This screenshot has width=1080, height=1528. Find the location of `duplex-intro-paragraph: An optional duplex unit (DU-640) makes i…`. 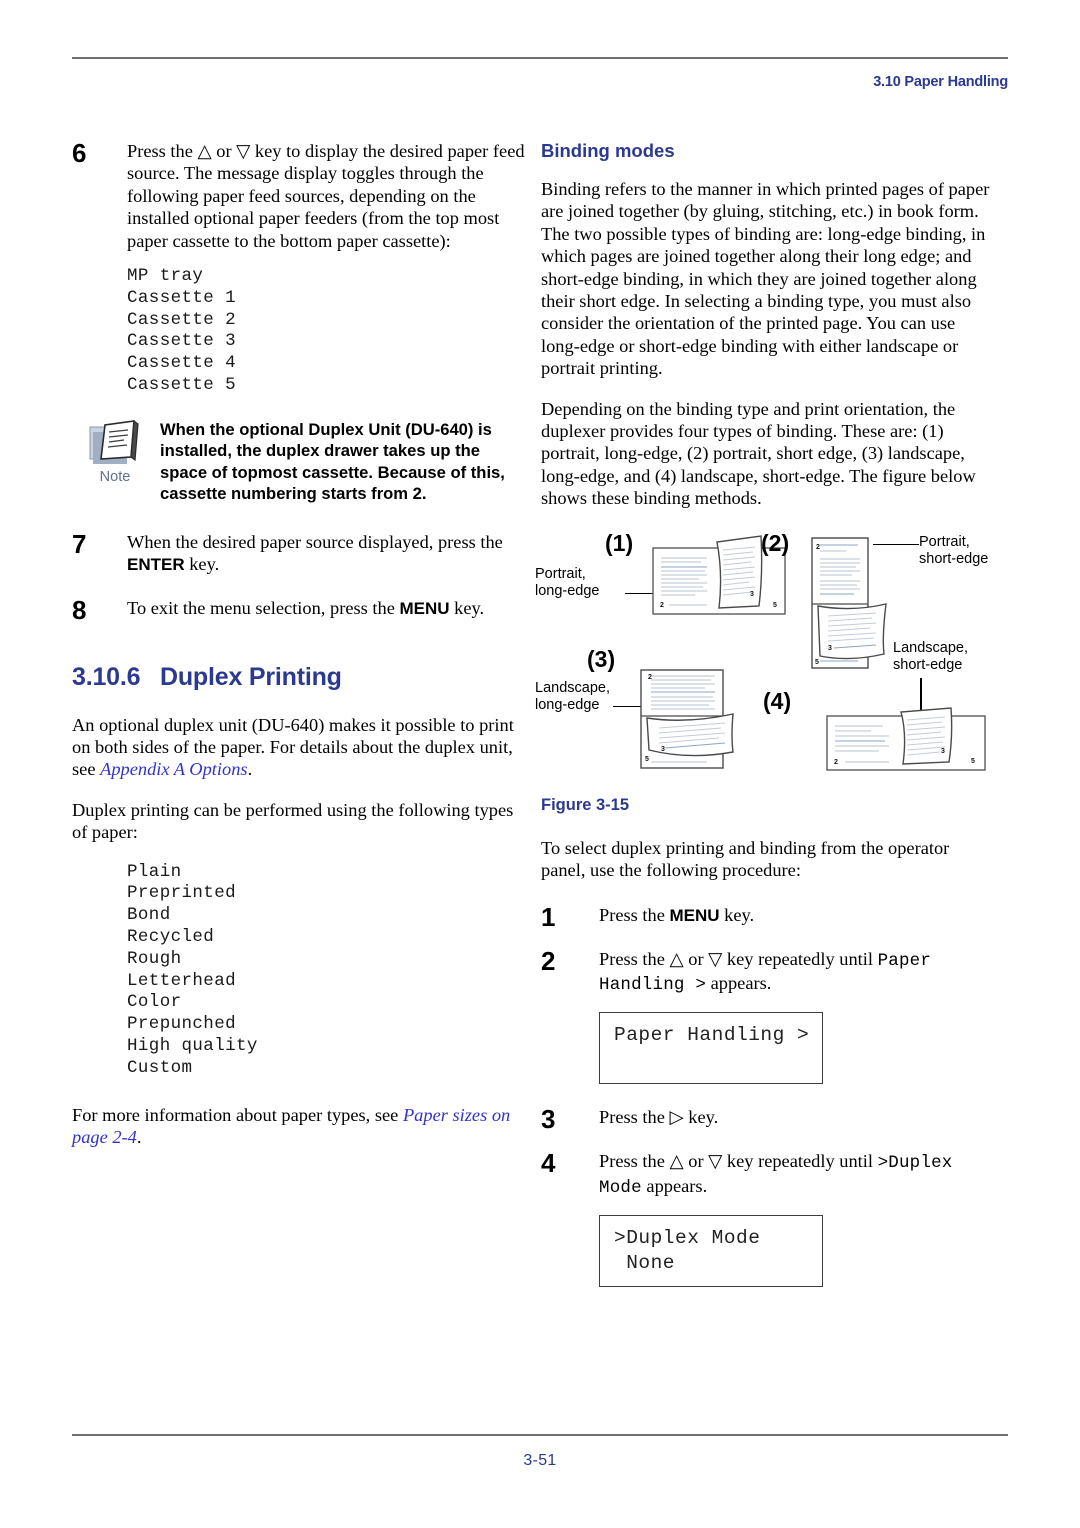

duplex-intro-paragraph: An optional duplex unit (DU-640) makes i… is located at coordinates (299, 747).